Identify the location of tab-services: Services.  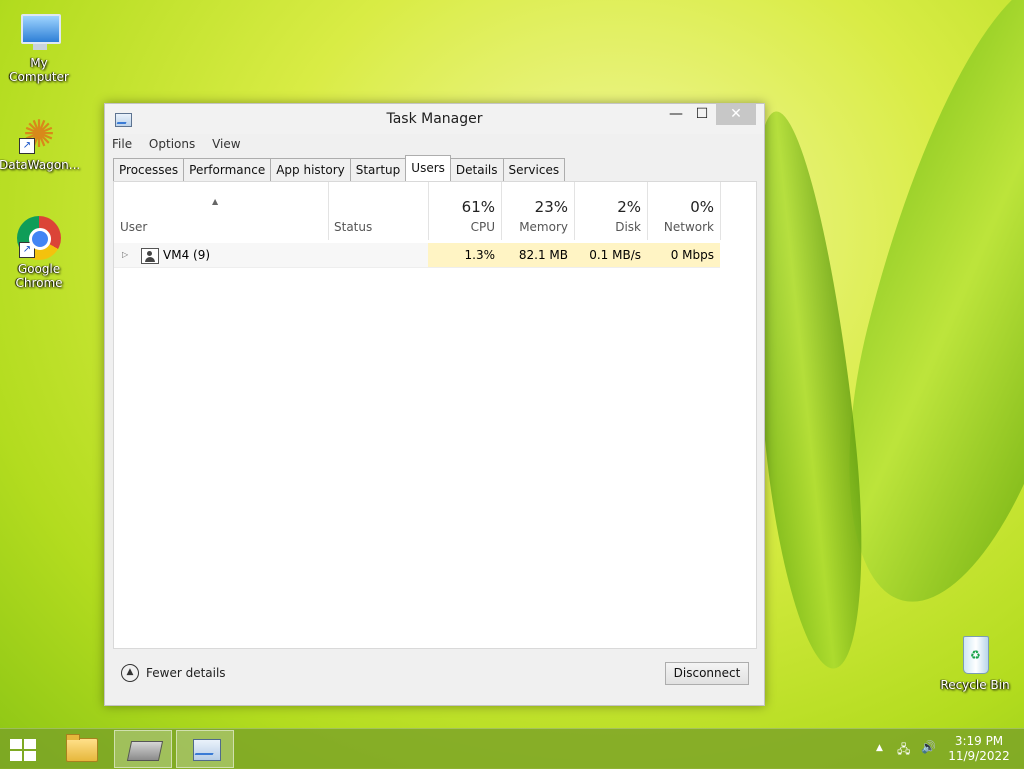
(534, 170).